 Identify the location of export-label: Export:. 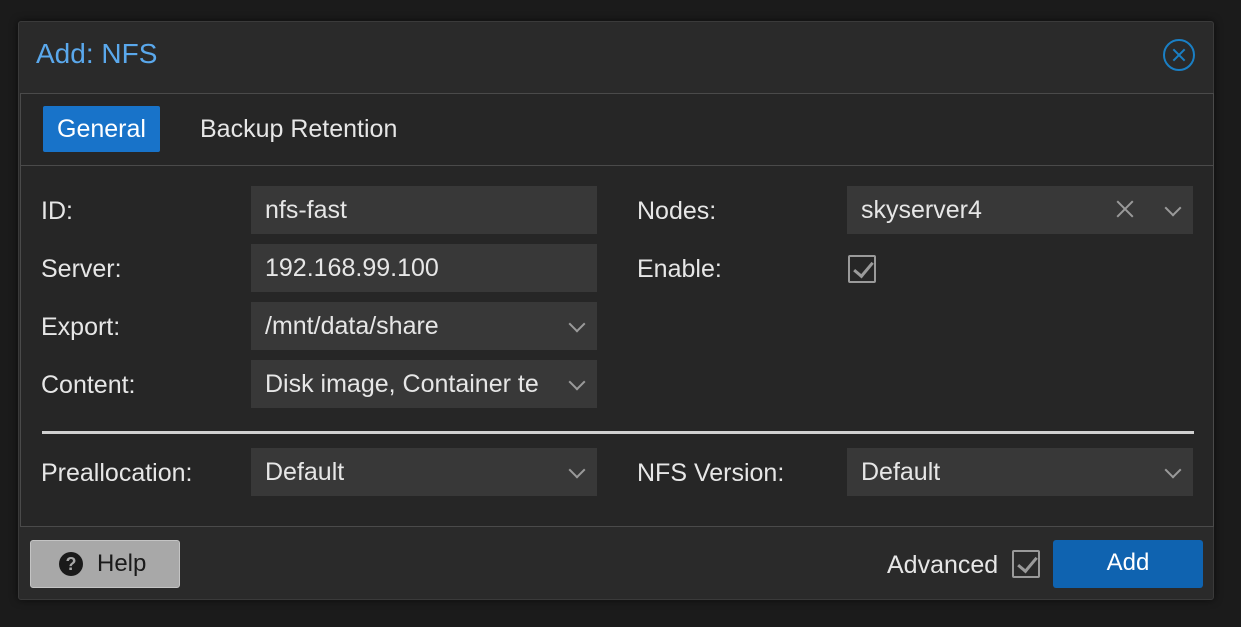
(81, 327).